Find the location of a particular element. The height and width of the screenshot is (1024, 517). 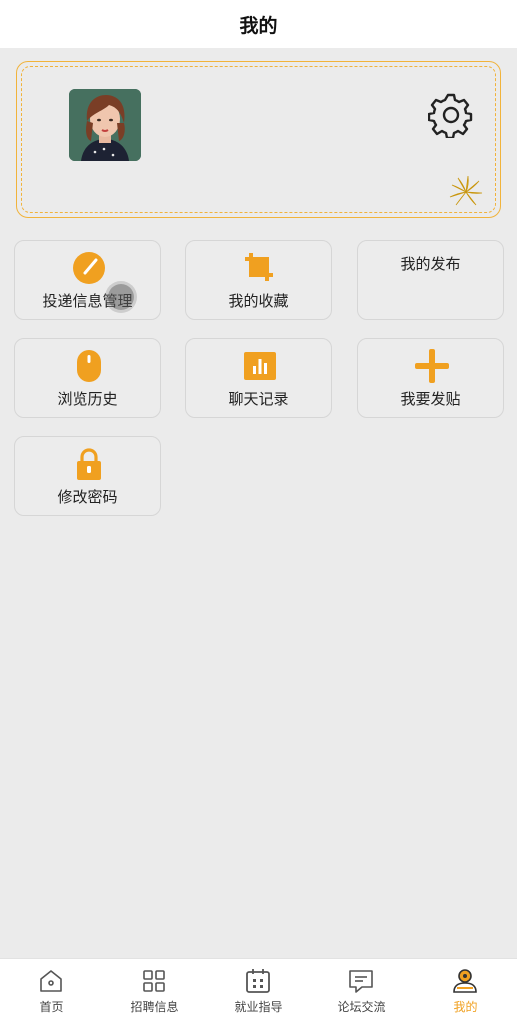

menu-item-my-posts: 我的发布 is located at coordinates (430, 280).